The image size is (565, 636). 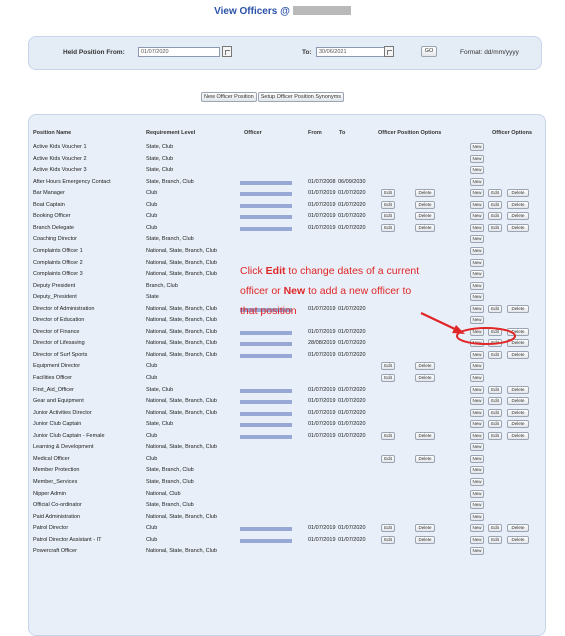 I want to click on held-from-calendar-icon, so click(x=227, y=51).